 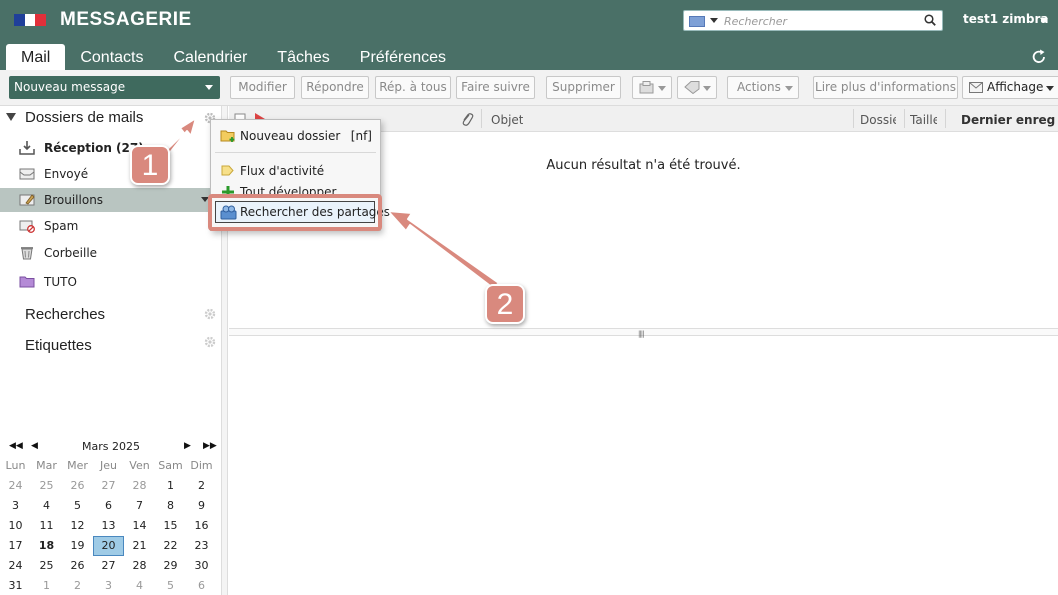 I want to click on reading-pane-splitter: ||||, so click(x=643, y=333).